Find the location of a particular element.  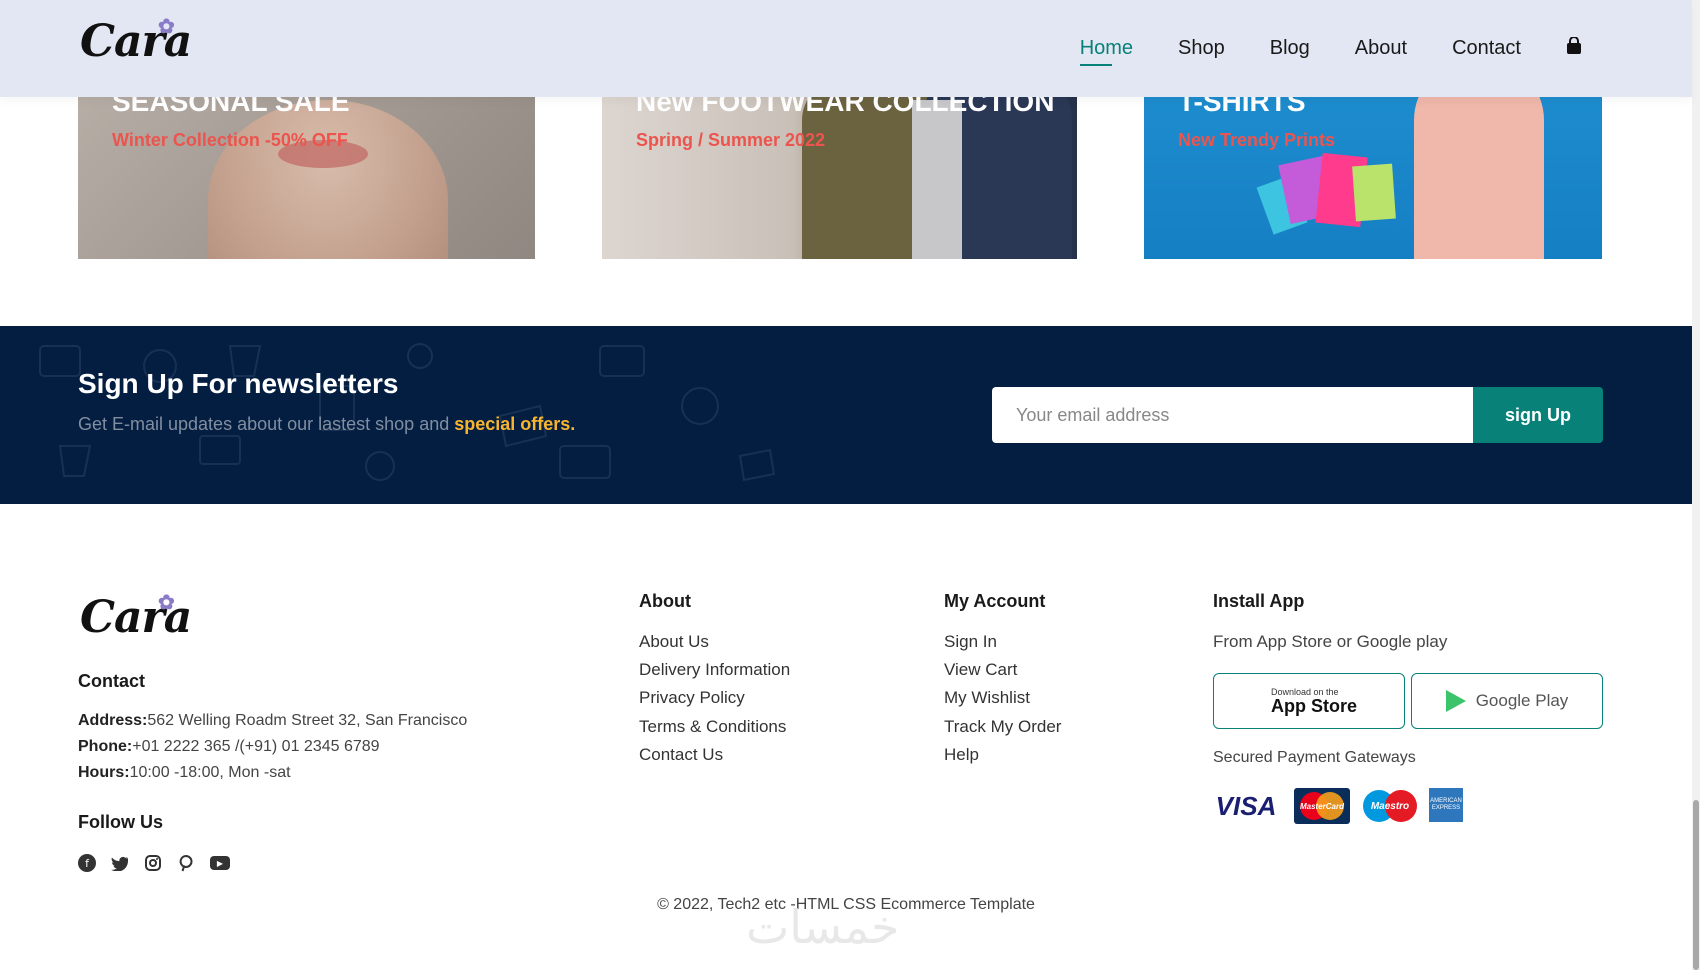

footer-link-track-order: Track My Order is located at coordinates (1002, 727).